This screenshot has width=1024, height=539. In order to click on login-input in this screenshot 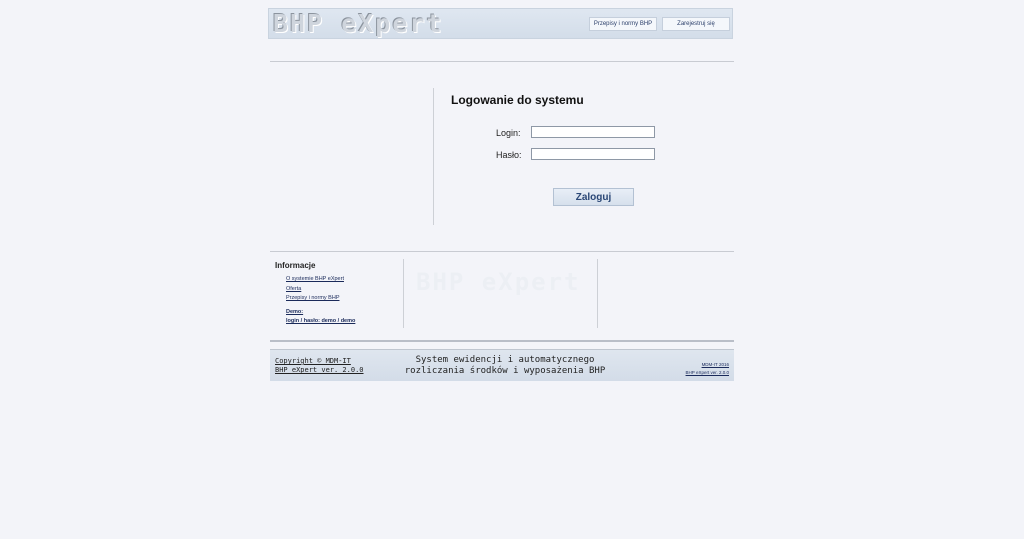, I will do `click(593, 132)`.